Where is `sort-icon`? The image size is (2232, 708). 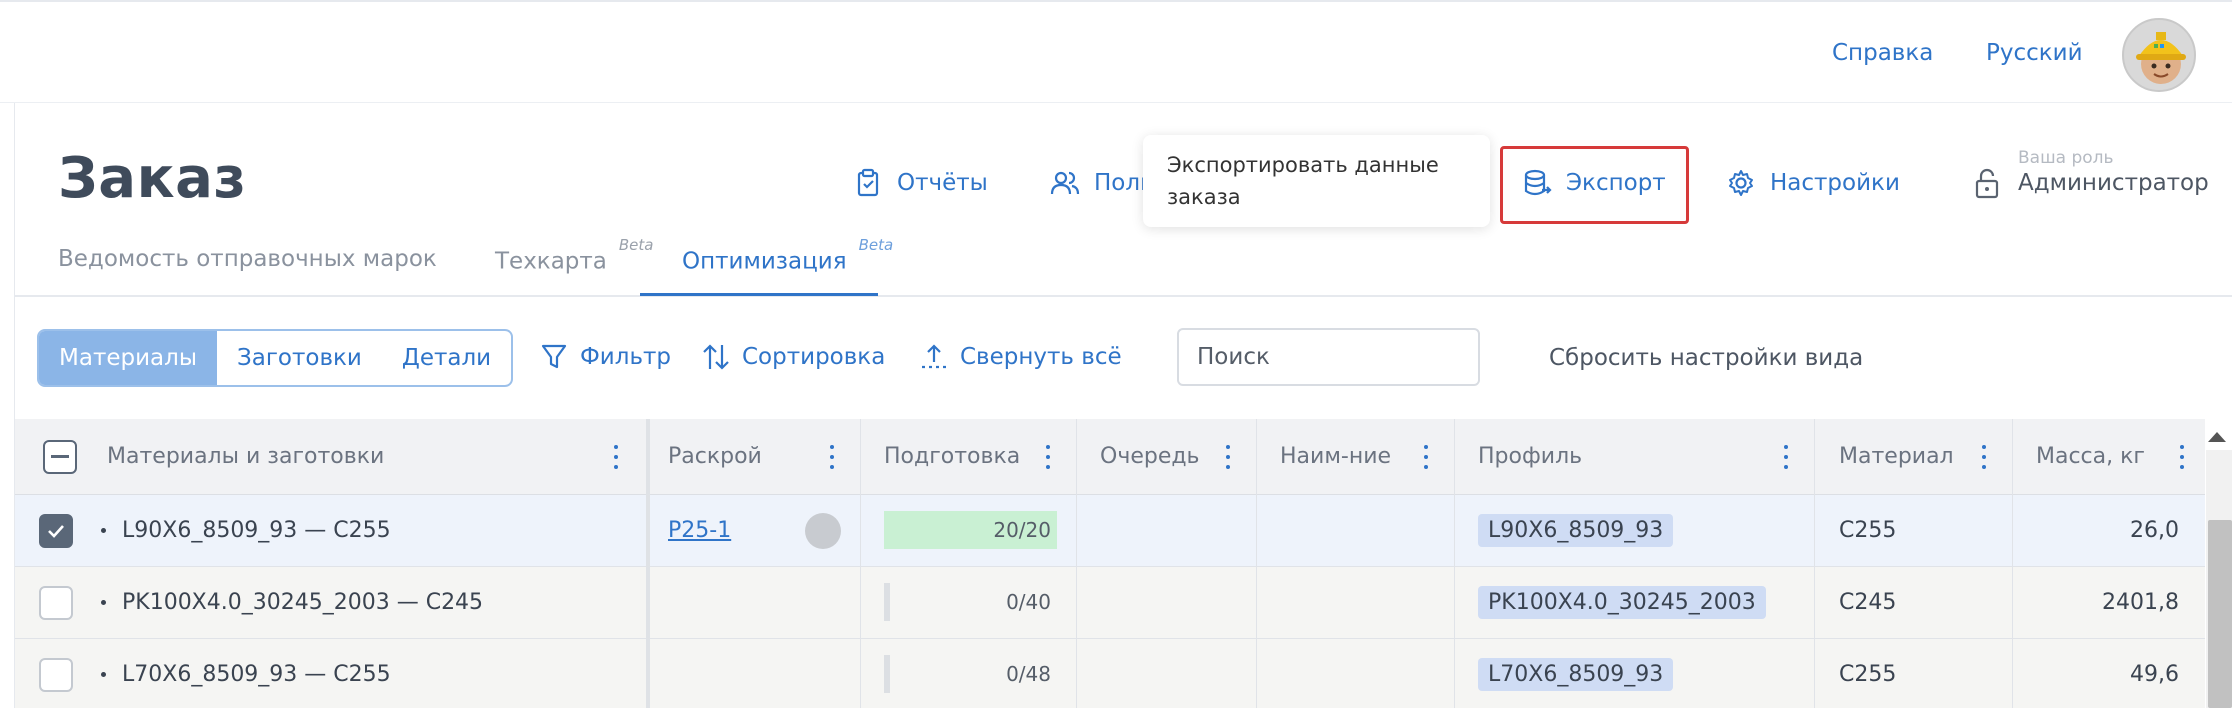 sort-icon is located at coordinates (716, 357).